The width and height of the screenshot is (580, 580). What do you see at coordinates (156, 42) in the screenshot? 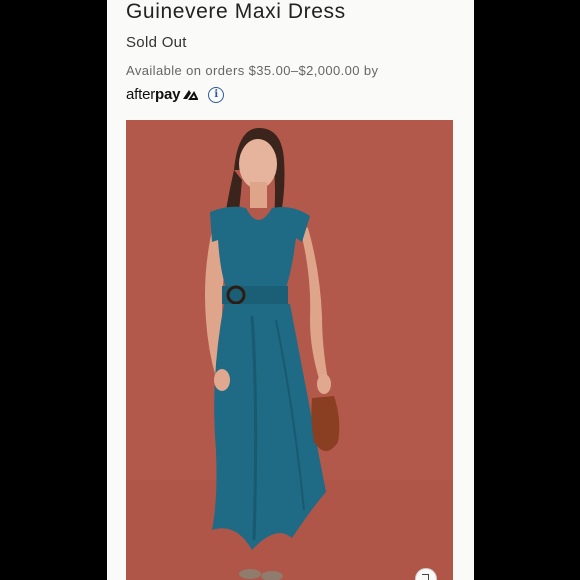
I see `stock-status: Sold Out` at bounding box center [156, 42].